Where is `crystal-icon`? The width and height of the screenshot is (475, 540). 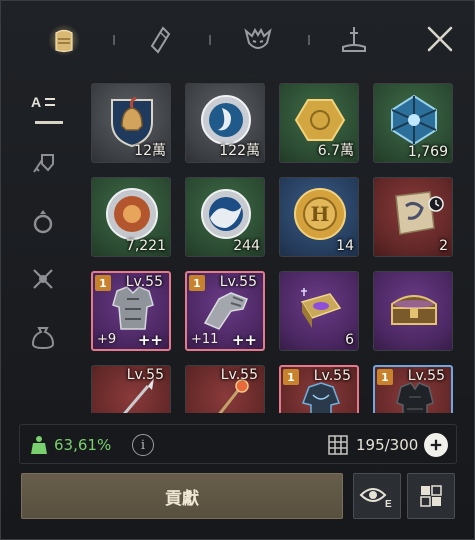 crystal-icon is located at coordinates (160, 40).